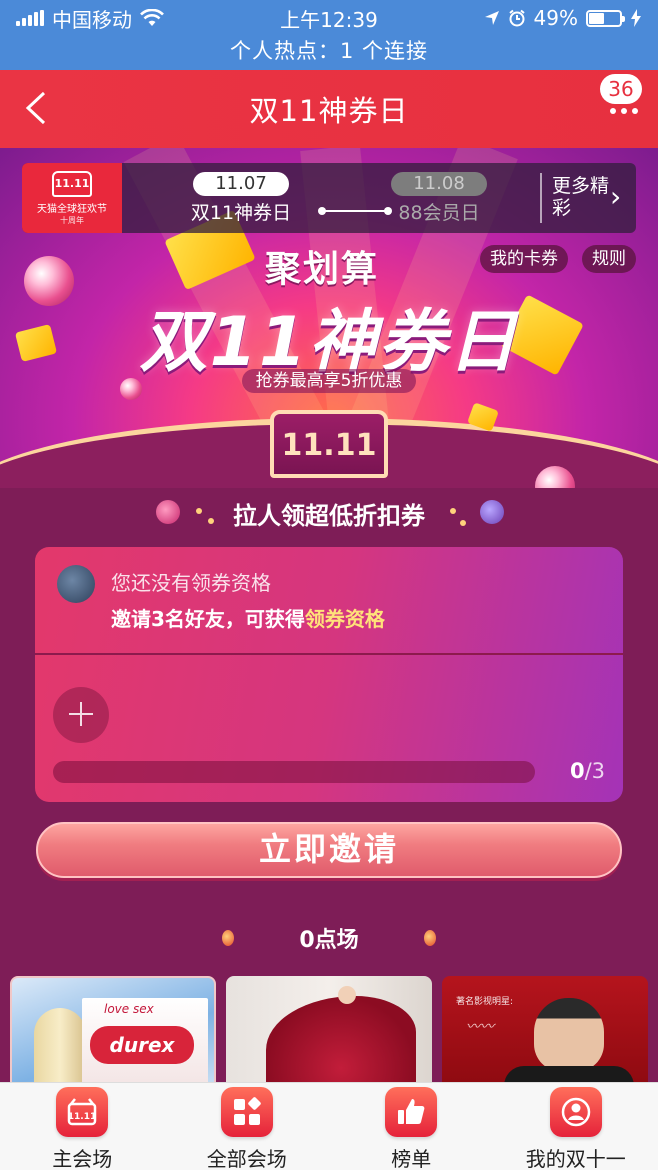 The width and height of the screenshot is (658, 1170). I want to click on battery-percent: 49%, so click(555, 18).